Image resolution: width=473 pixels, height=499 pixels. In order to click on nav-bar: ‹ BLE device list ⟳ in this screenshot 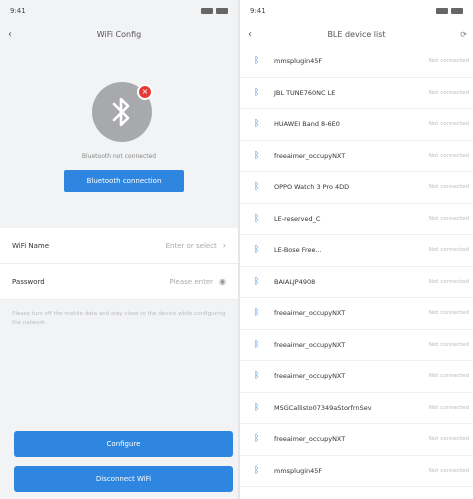, I will do `click(356, 34)`.